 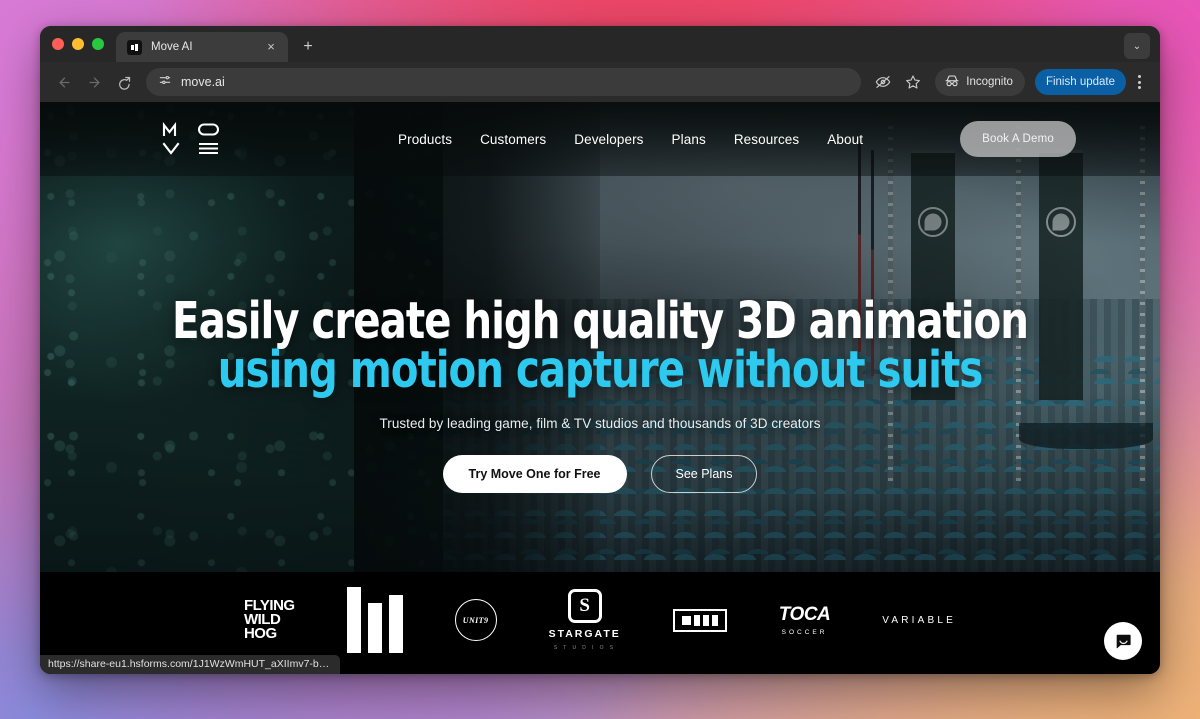 I want to click on maximize-window-button, so click(x=98, y=44).